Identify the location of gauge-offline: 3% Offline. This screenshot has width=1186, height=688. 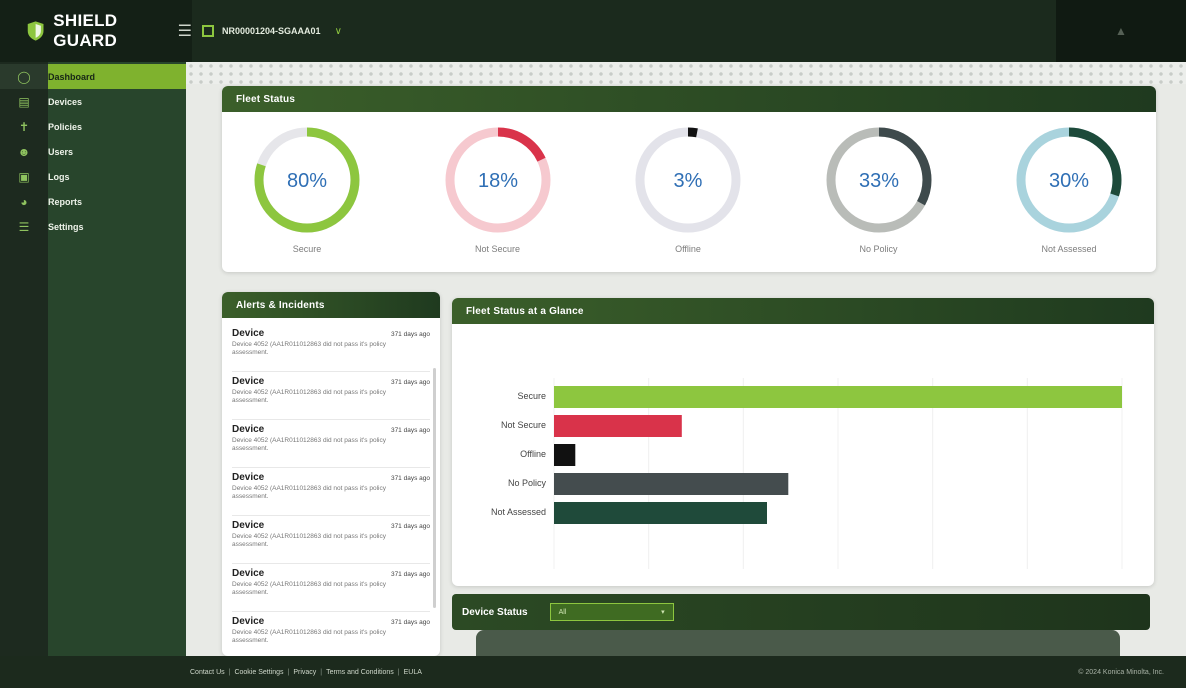
(688, 189).